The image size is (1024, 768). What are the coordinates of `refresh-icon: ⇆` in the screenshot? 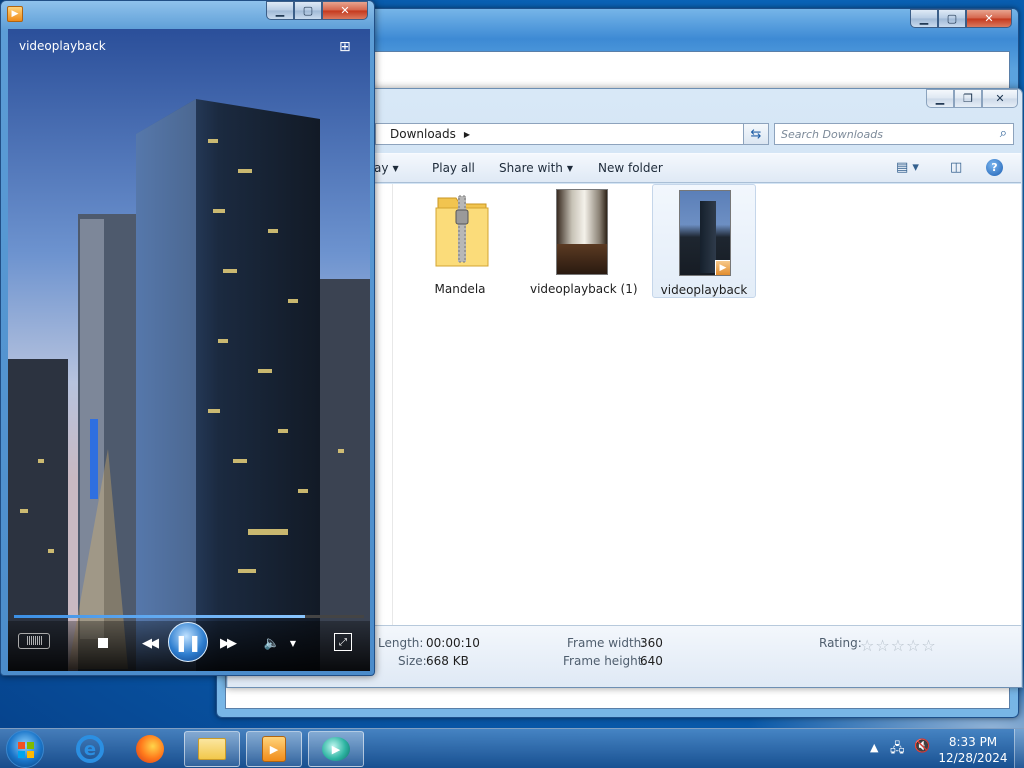 It's located at (756, 134).